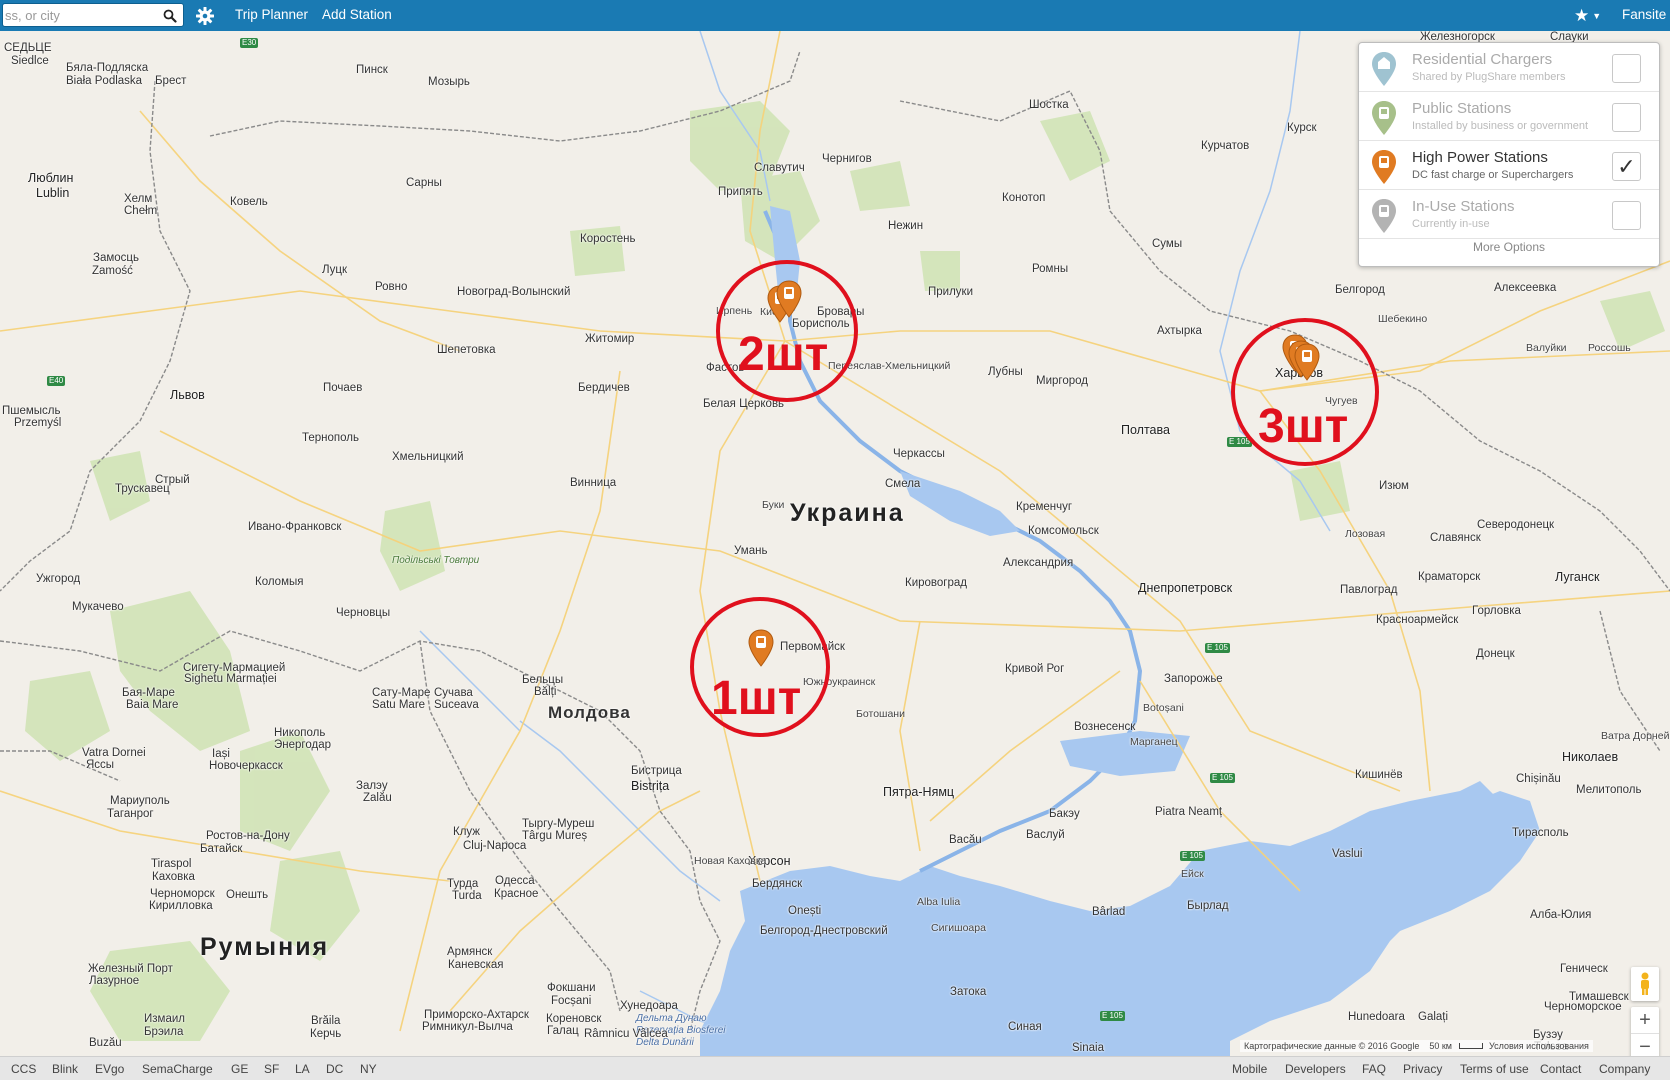 This screenshot has height=1080, width=1670. Describe the element at coordinates (173, 877) in the screenshot. I see `place-label: Каховка` at that location.